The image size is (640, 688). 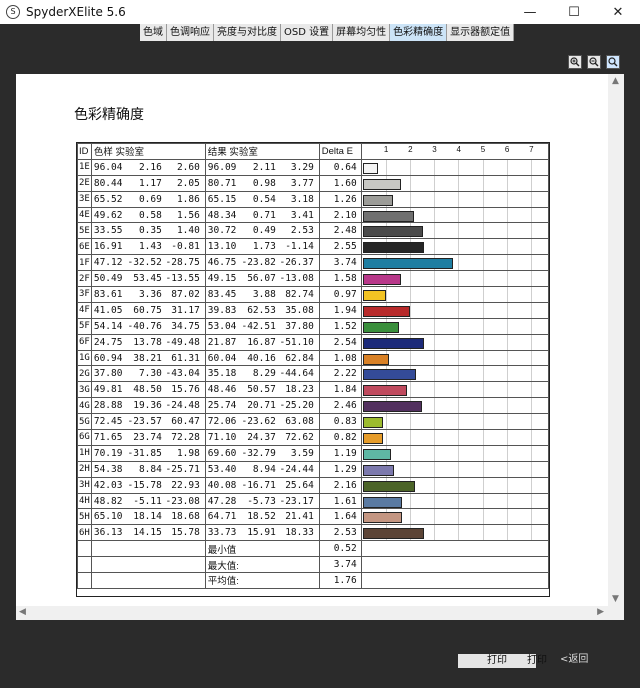 What do you see at coordinates (108, 310) in the screenshot?
I see `reference-lab-value: 41.05` at bounding box center [108, 310].